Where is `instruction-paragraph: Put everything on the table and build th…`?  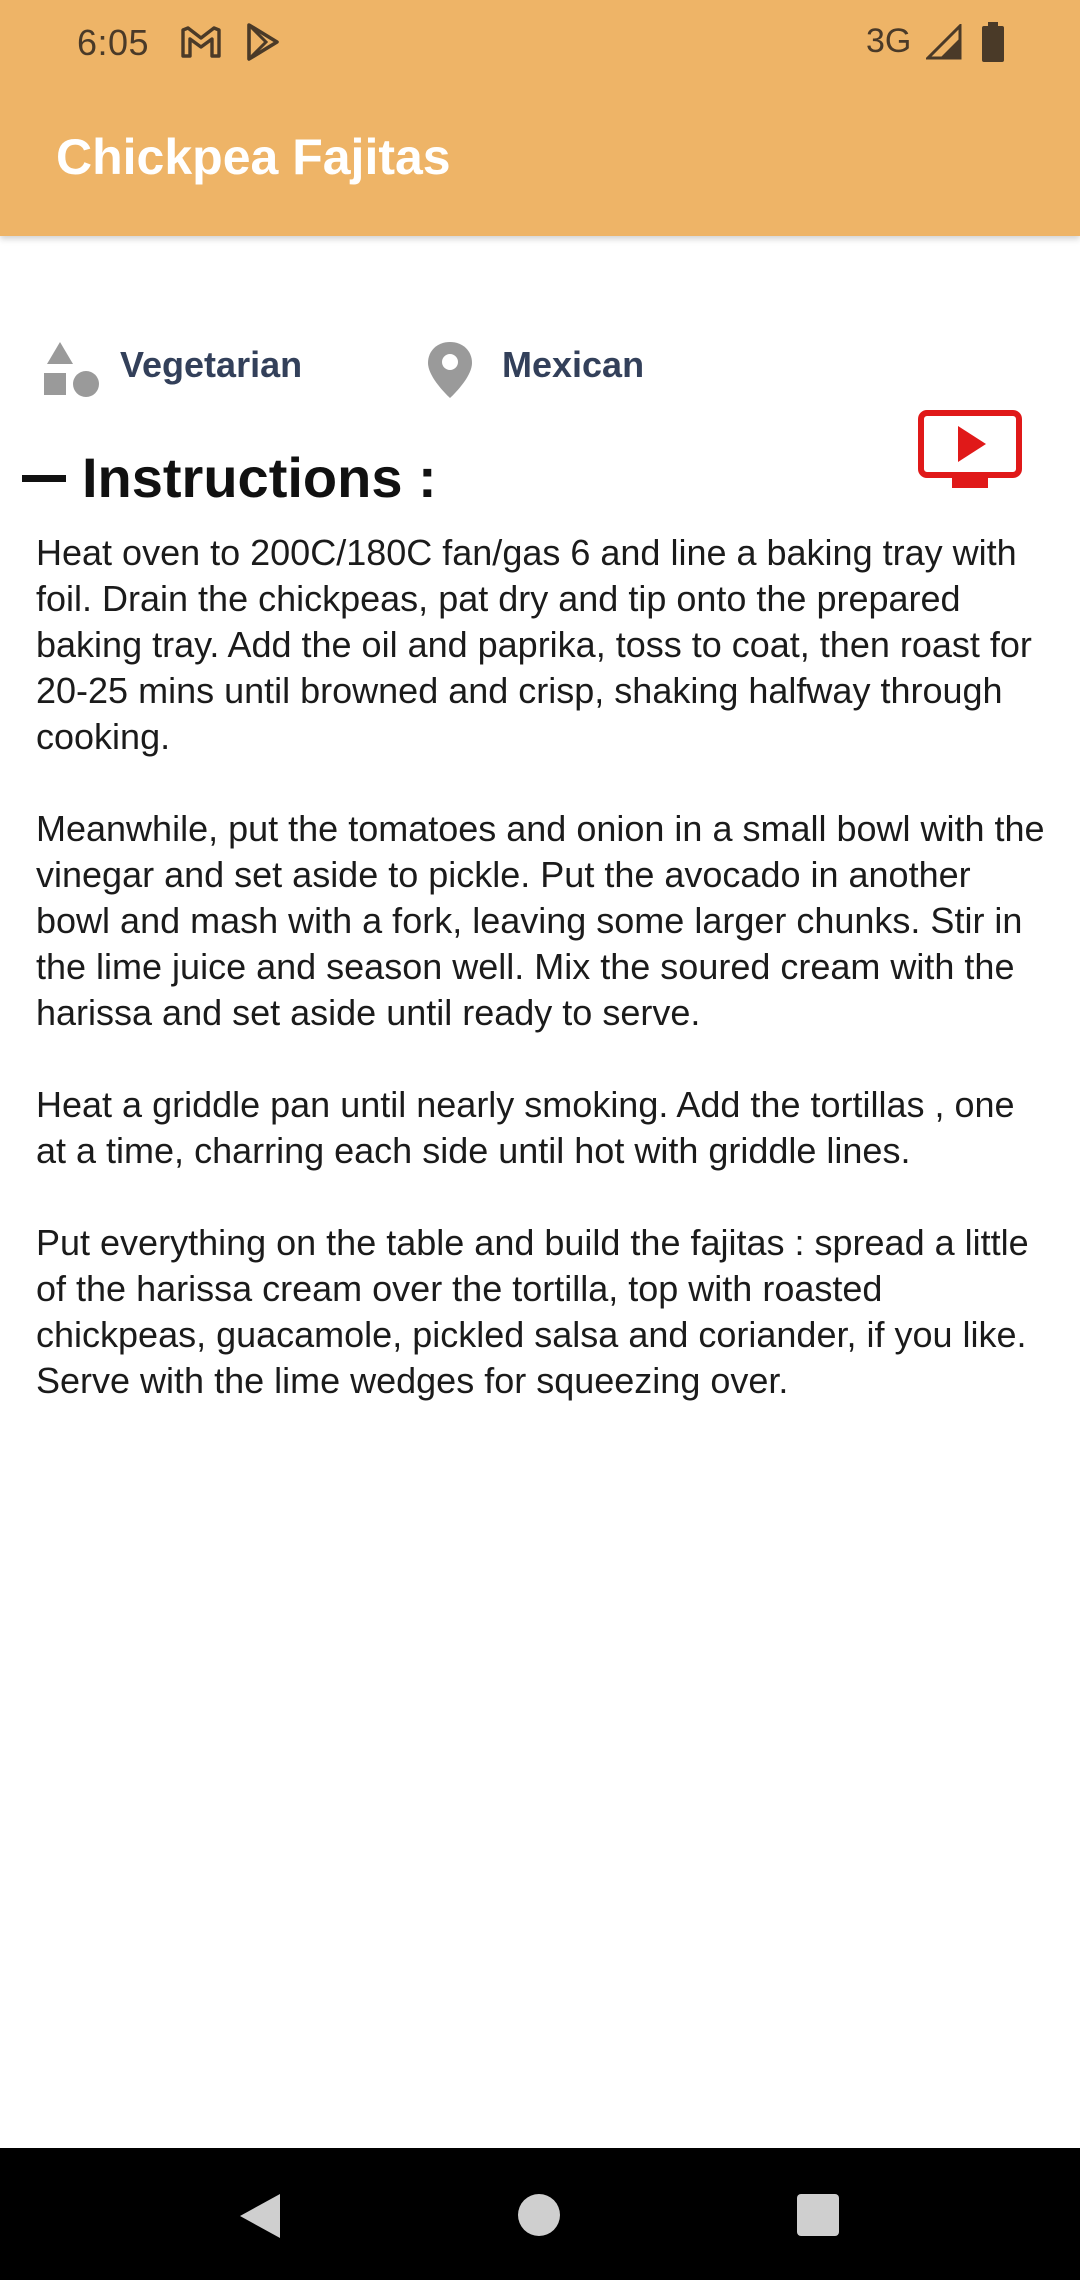
instruction-paragraph: Put everything on the table and build th… is located at coordinates (532, 1311).